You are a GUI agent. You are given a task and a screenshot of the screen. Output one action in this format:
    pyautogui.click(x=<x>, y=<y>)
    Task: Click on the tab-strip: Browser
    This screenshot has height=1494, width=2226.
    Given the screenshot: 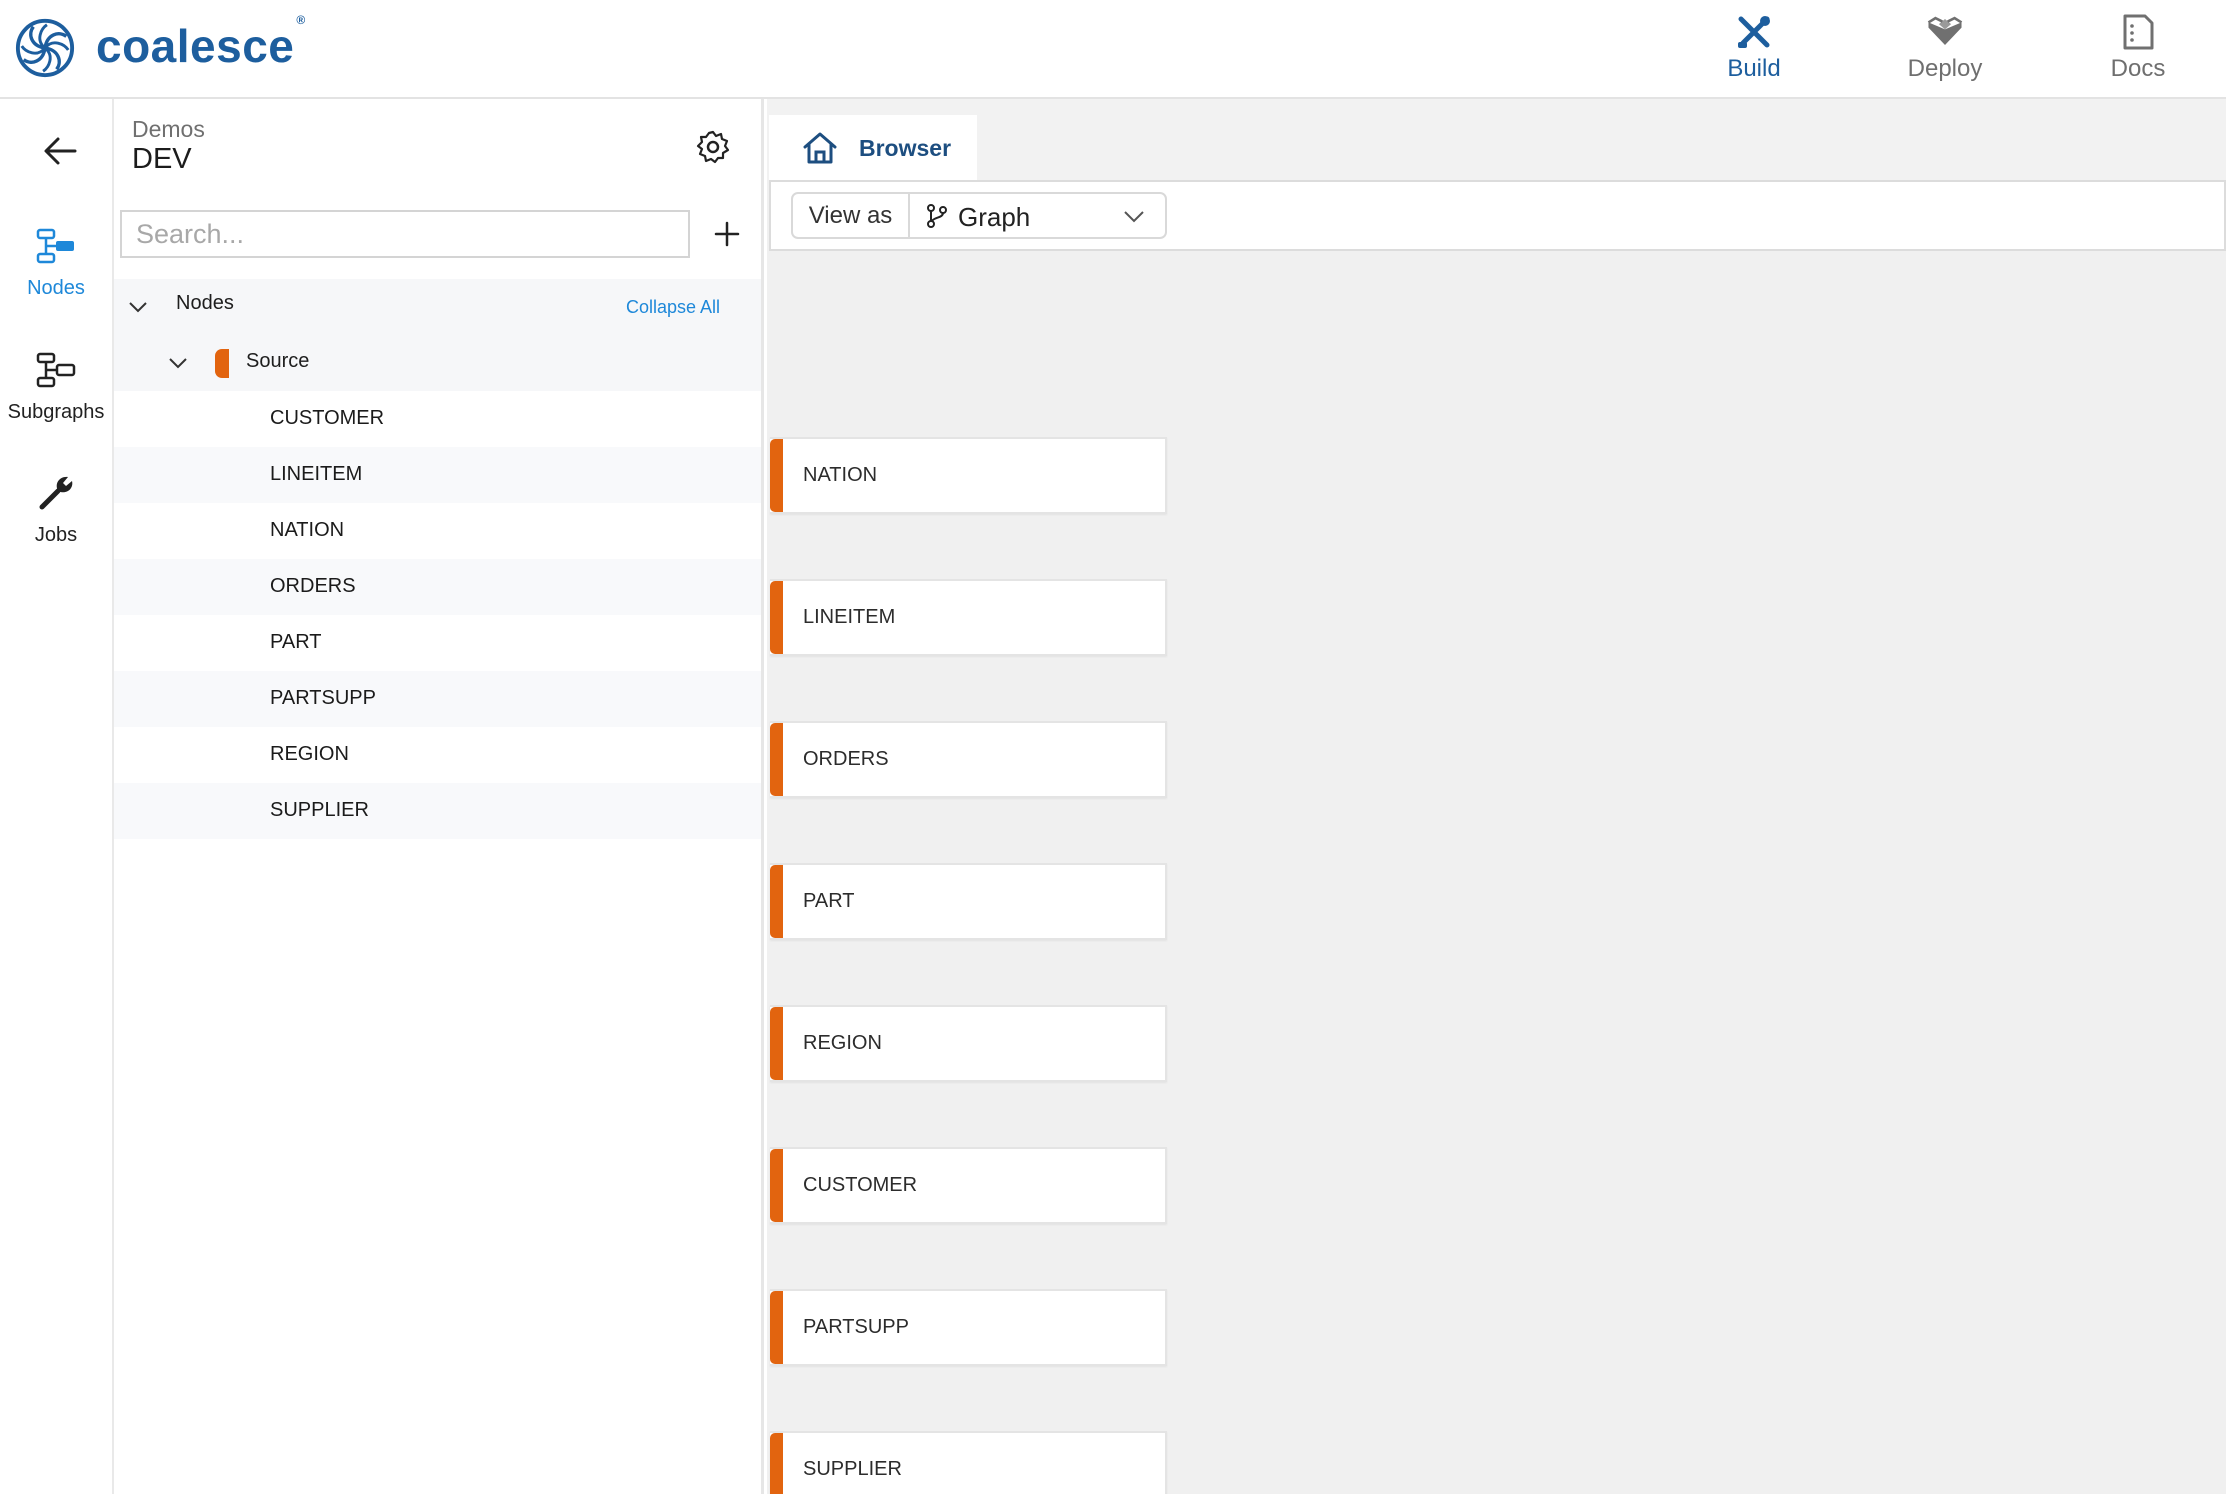 What is the action you would take?
    pyautogui.click(x=1496, y=139)
    